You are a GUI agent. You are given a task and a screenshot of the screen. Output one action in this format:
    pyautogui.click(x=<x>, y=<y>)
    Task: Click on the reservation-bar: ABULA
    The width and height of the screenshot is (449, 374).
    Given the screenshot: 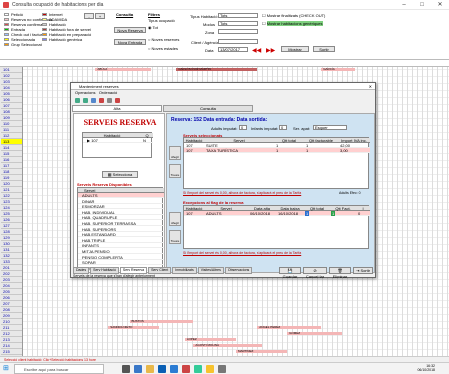 What is the action you would take?
    pyautogui.click(x=123, y=69)
    